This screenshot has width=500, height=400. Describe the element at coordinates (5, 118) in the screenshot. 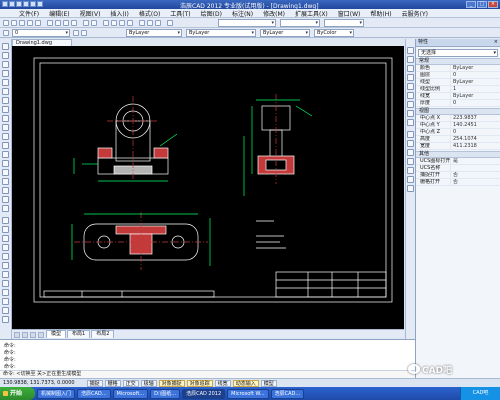

I see `spline-tool-icon` at that location.